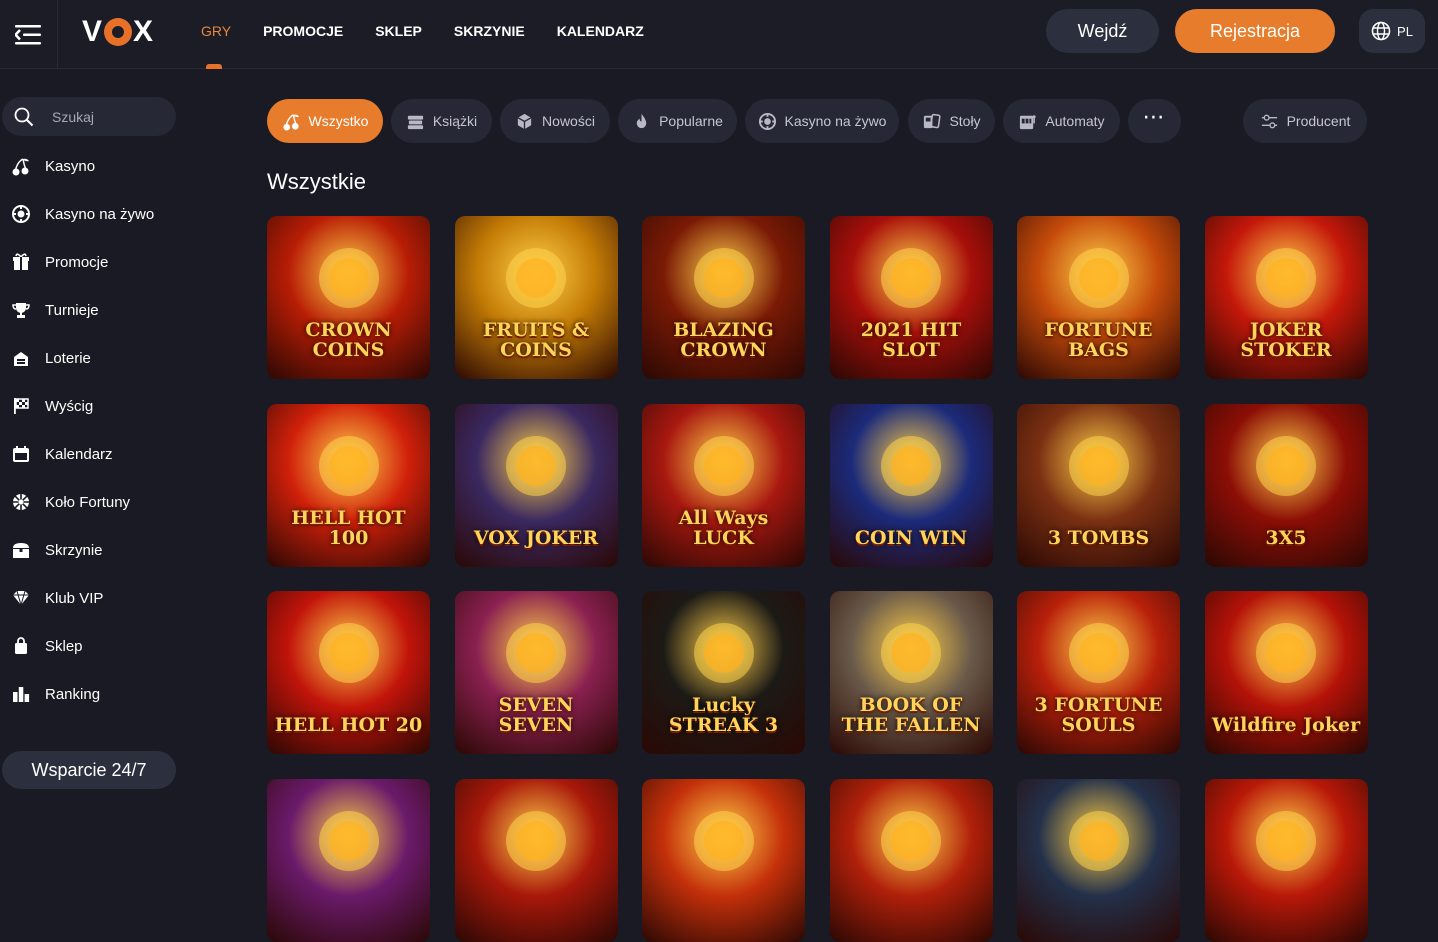  Describe the element at coordinates (398, 34) in the screenshot. I see `nav-sklep: SKLEP` at that location.